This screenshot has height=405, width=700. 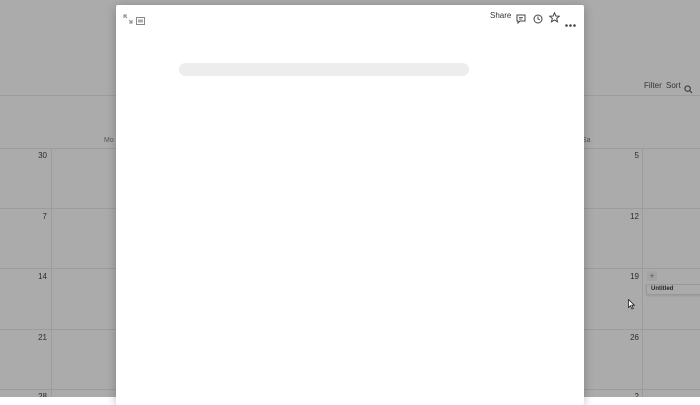 What do you see at coordinates (140, 21) in the screenshot?
I see `open-as-page-icon` at bounding box center [140, 21].